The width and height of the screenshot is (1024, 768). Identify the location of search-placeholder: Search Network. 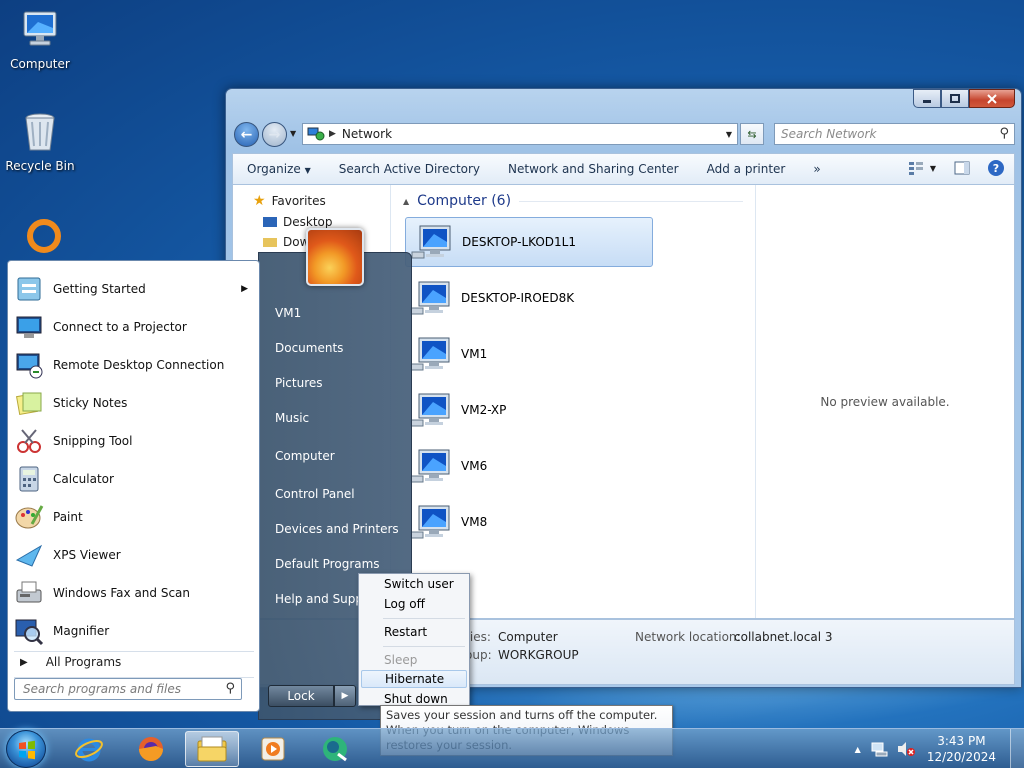
(829, 134).